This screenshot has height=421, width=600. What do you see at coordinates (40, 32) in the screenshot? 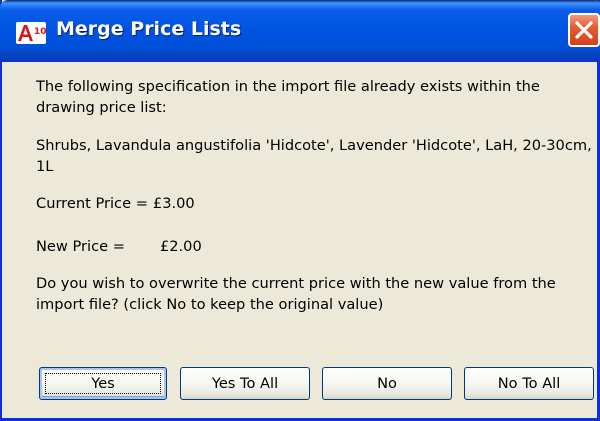
I see `svg-text: 10` at bounding box center [40, 32].